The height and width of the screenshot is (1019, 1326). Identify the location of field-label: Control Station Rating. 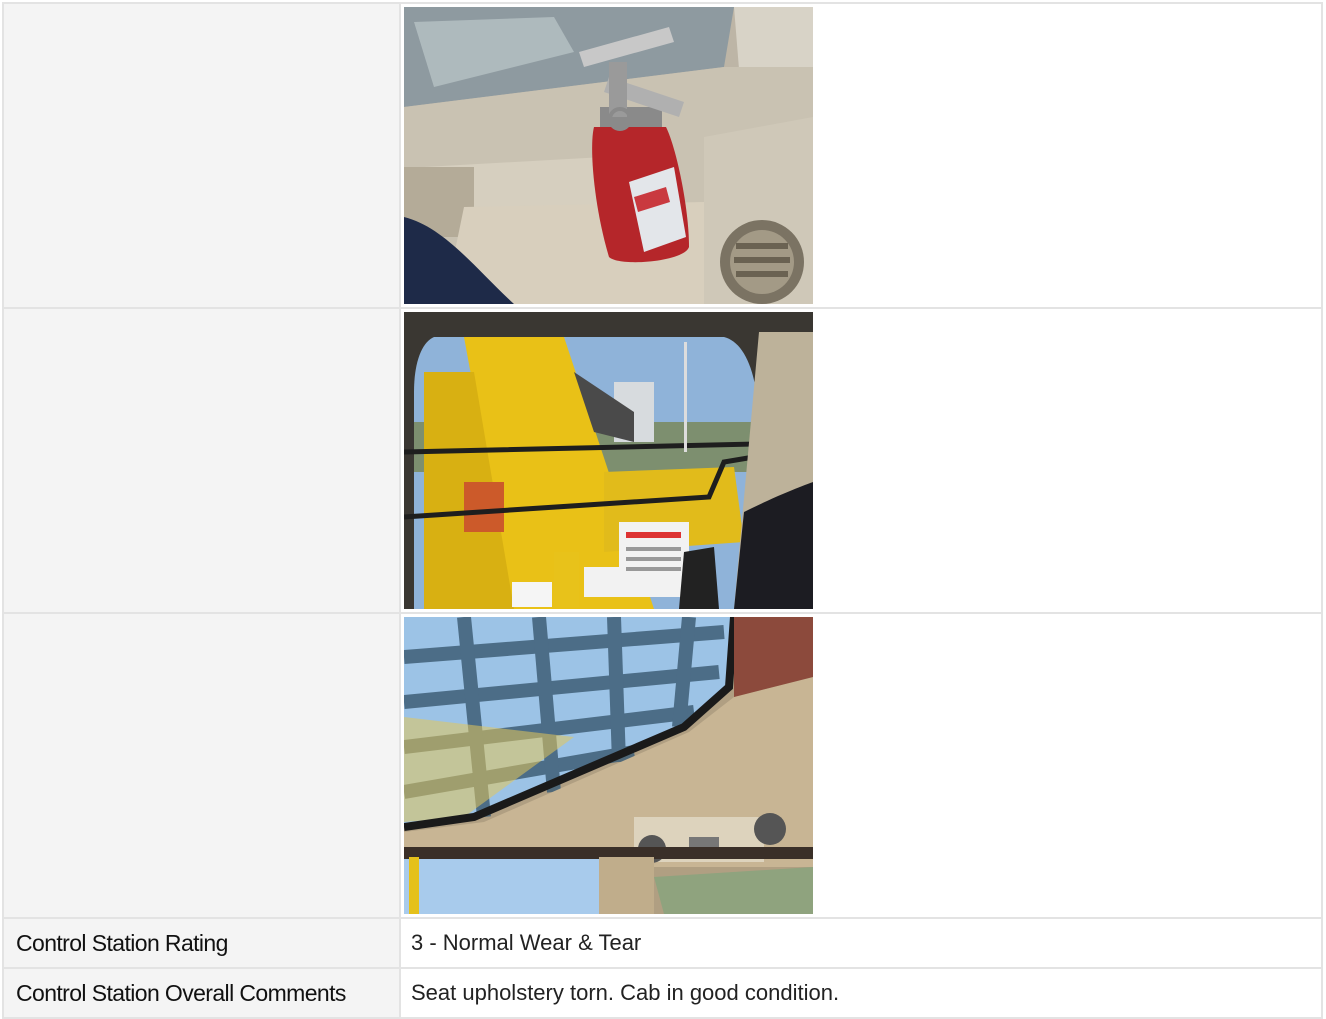
(201, 943).